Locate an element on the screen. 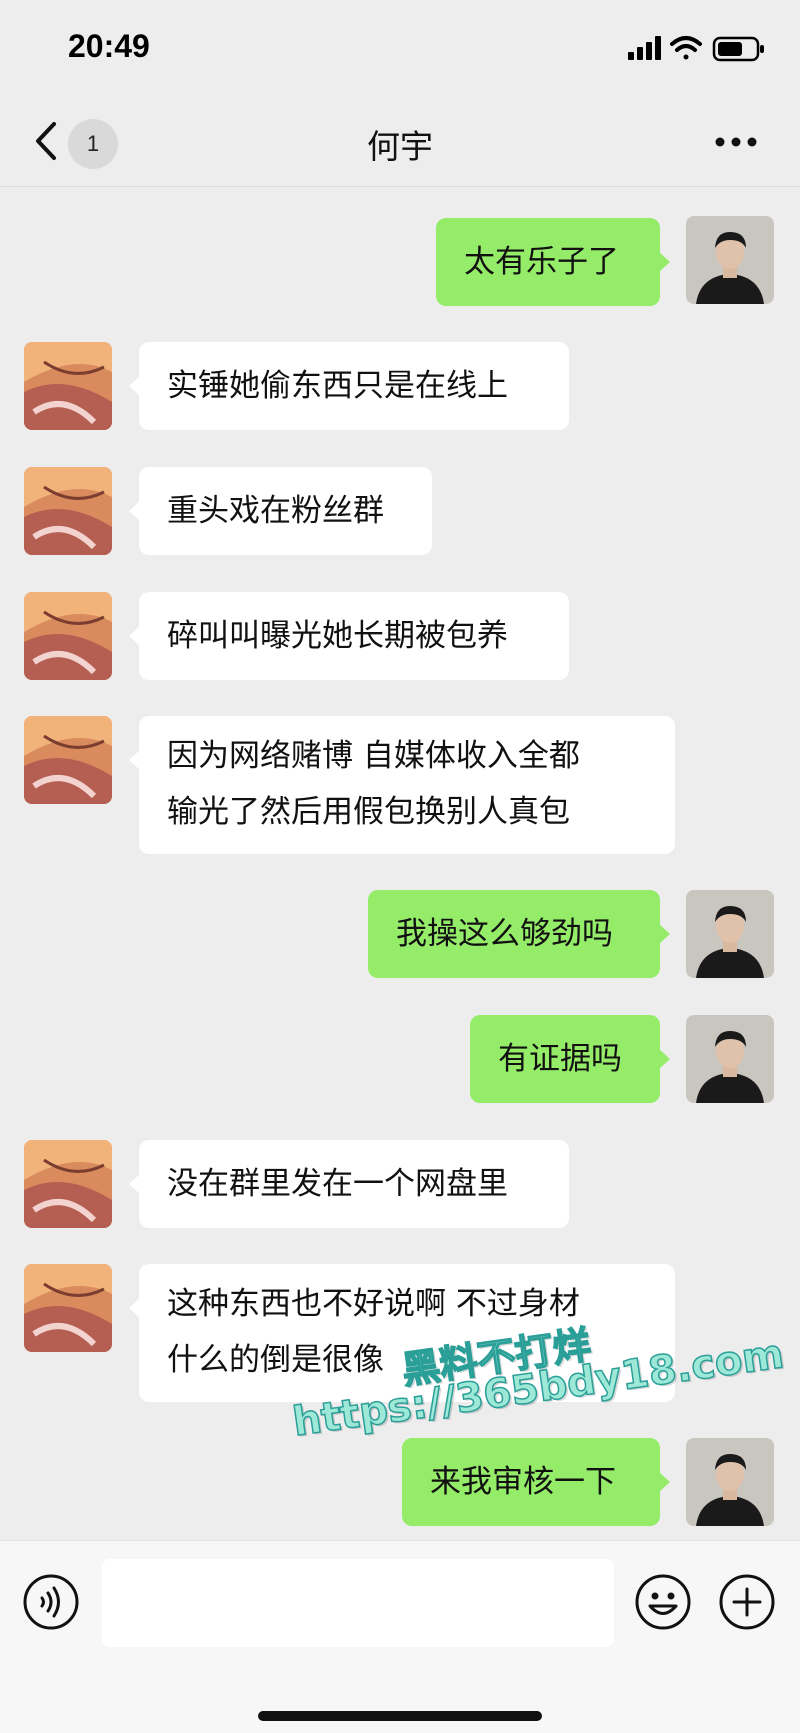 This screenshot has width=800, height=1733. voice-input-icon is located at coordinates (51, 1602).